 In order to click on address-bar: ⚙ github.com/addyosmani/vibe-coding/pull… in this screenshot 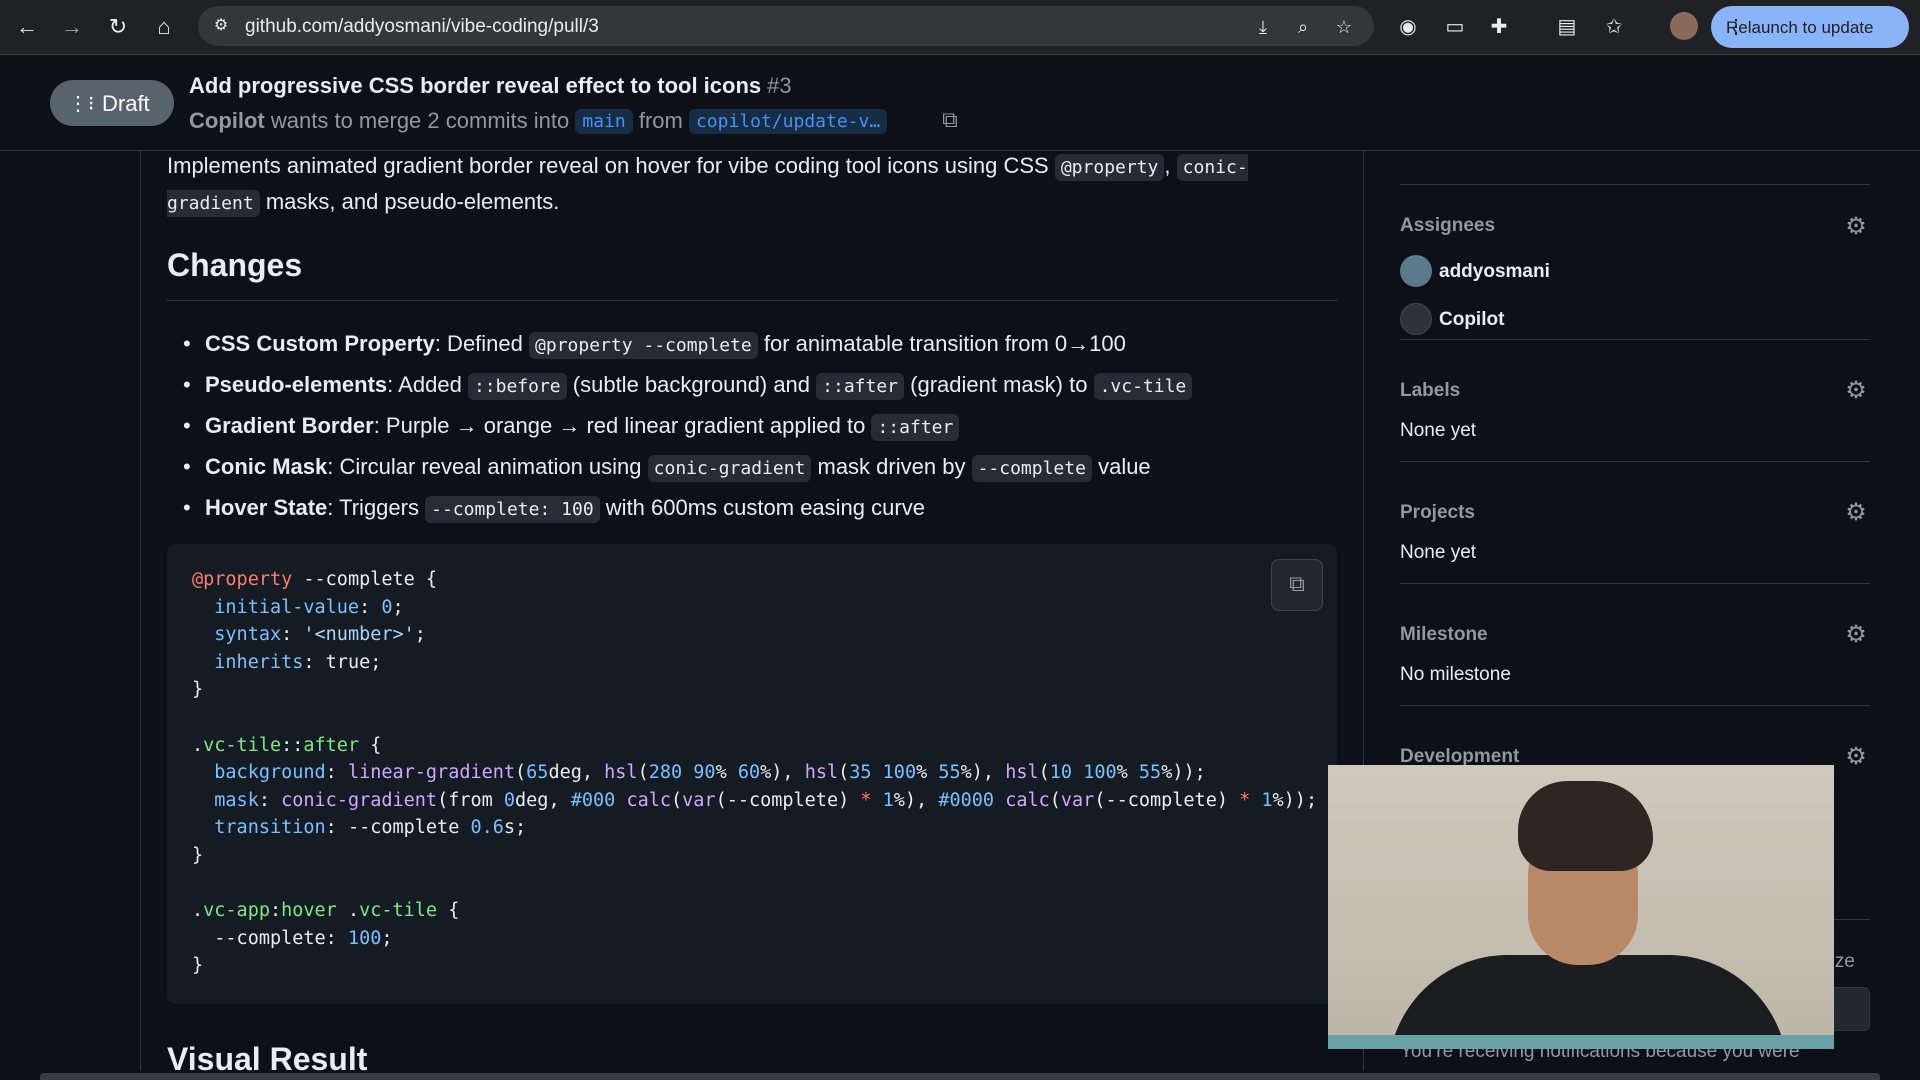, I will do `click(786, 26)`.